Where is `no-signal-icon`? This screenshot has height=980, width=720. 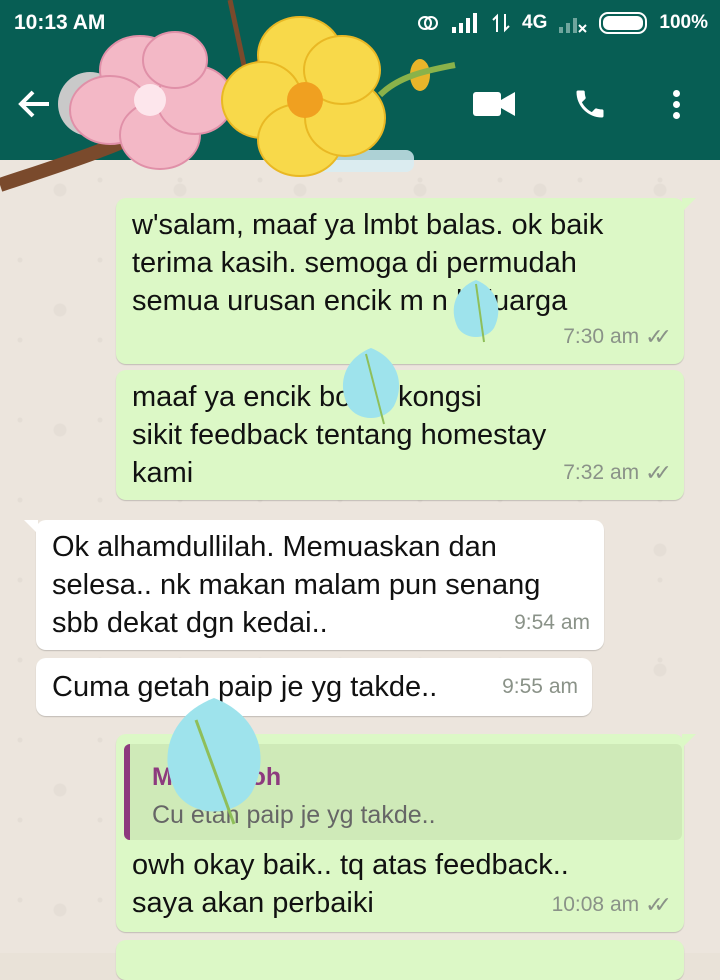 no-signal-icon is located at coordinates (573, 25).